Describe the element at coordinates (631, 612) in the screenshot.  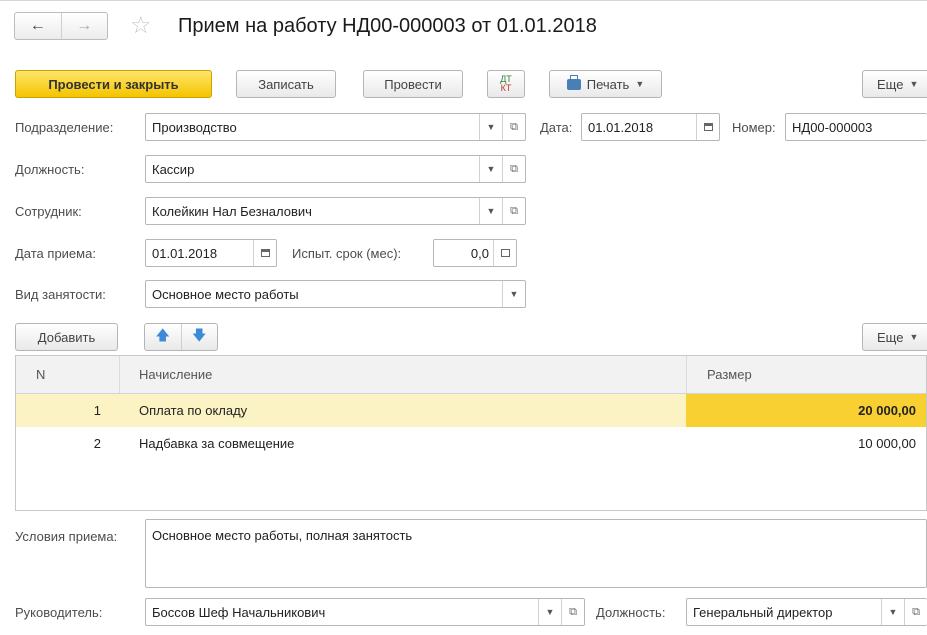
I see `manager-position-label: Должность:` at that location.